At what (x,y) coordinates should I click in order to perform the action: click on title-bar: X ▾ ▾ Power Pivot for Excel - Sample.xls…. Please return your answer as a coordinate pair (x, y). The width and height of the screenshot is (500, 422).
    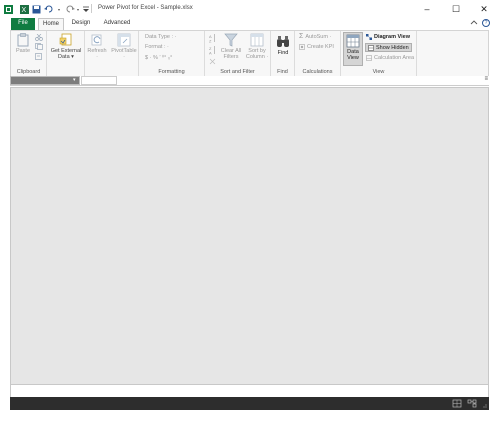
    Looking at the image, I should click on (250, 9).